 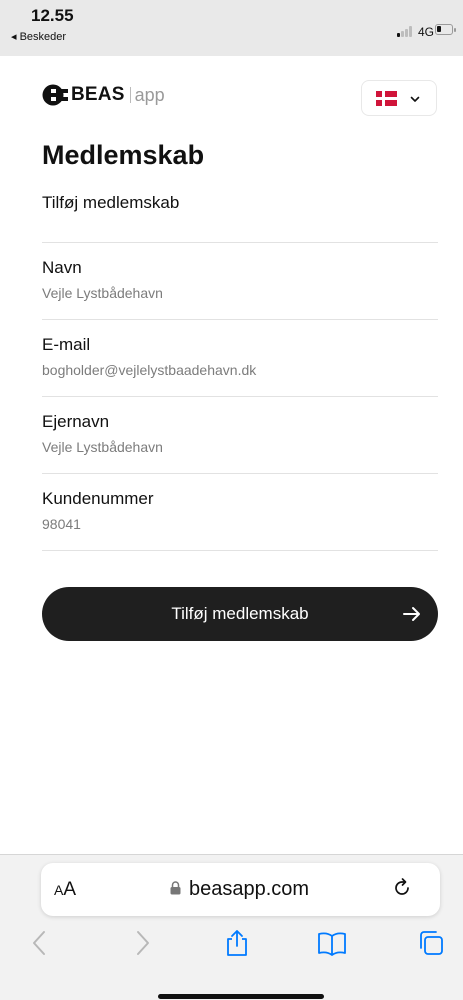 What do you see at coordinates (130, 95) in the screenshot?
I see `brand-divider` at bounding box center [130, 95].